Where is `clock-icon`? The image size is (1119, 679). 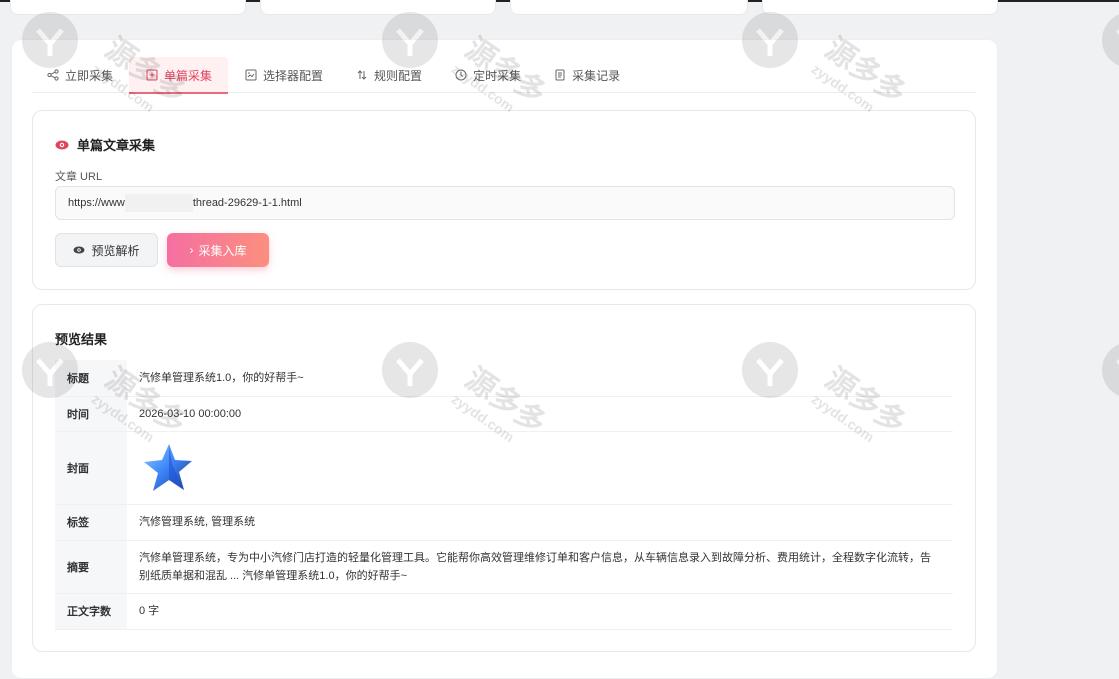 clock-icon is located at coordinates (461, 75).